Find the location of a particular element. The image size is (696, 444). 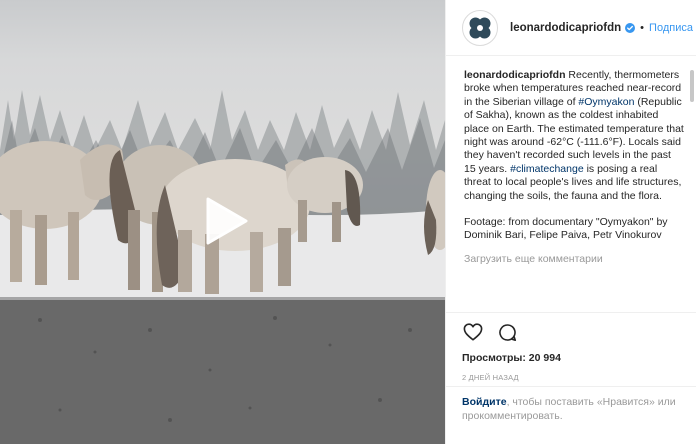

comment-button is located at coordinates (507, 332).